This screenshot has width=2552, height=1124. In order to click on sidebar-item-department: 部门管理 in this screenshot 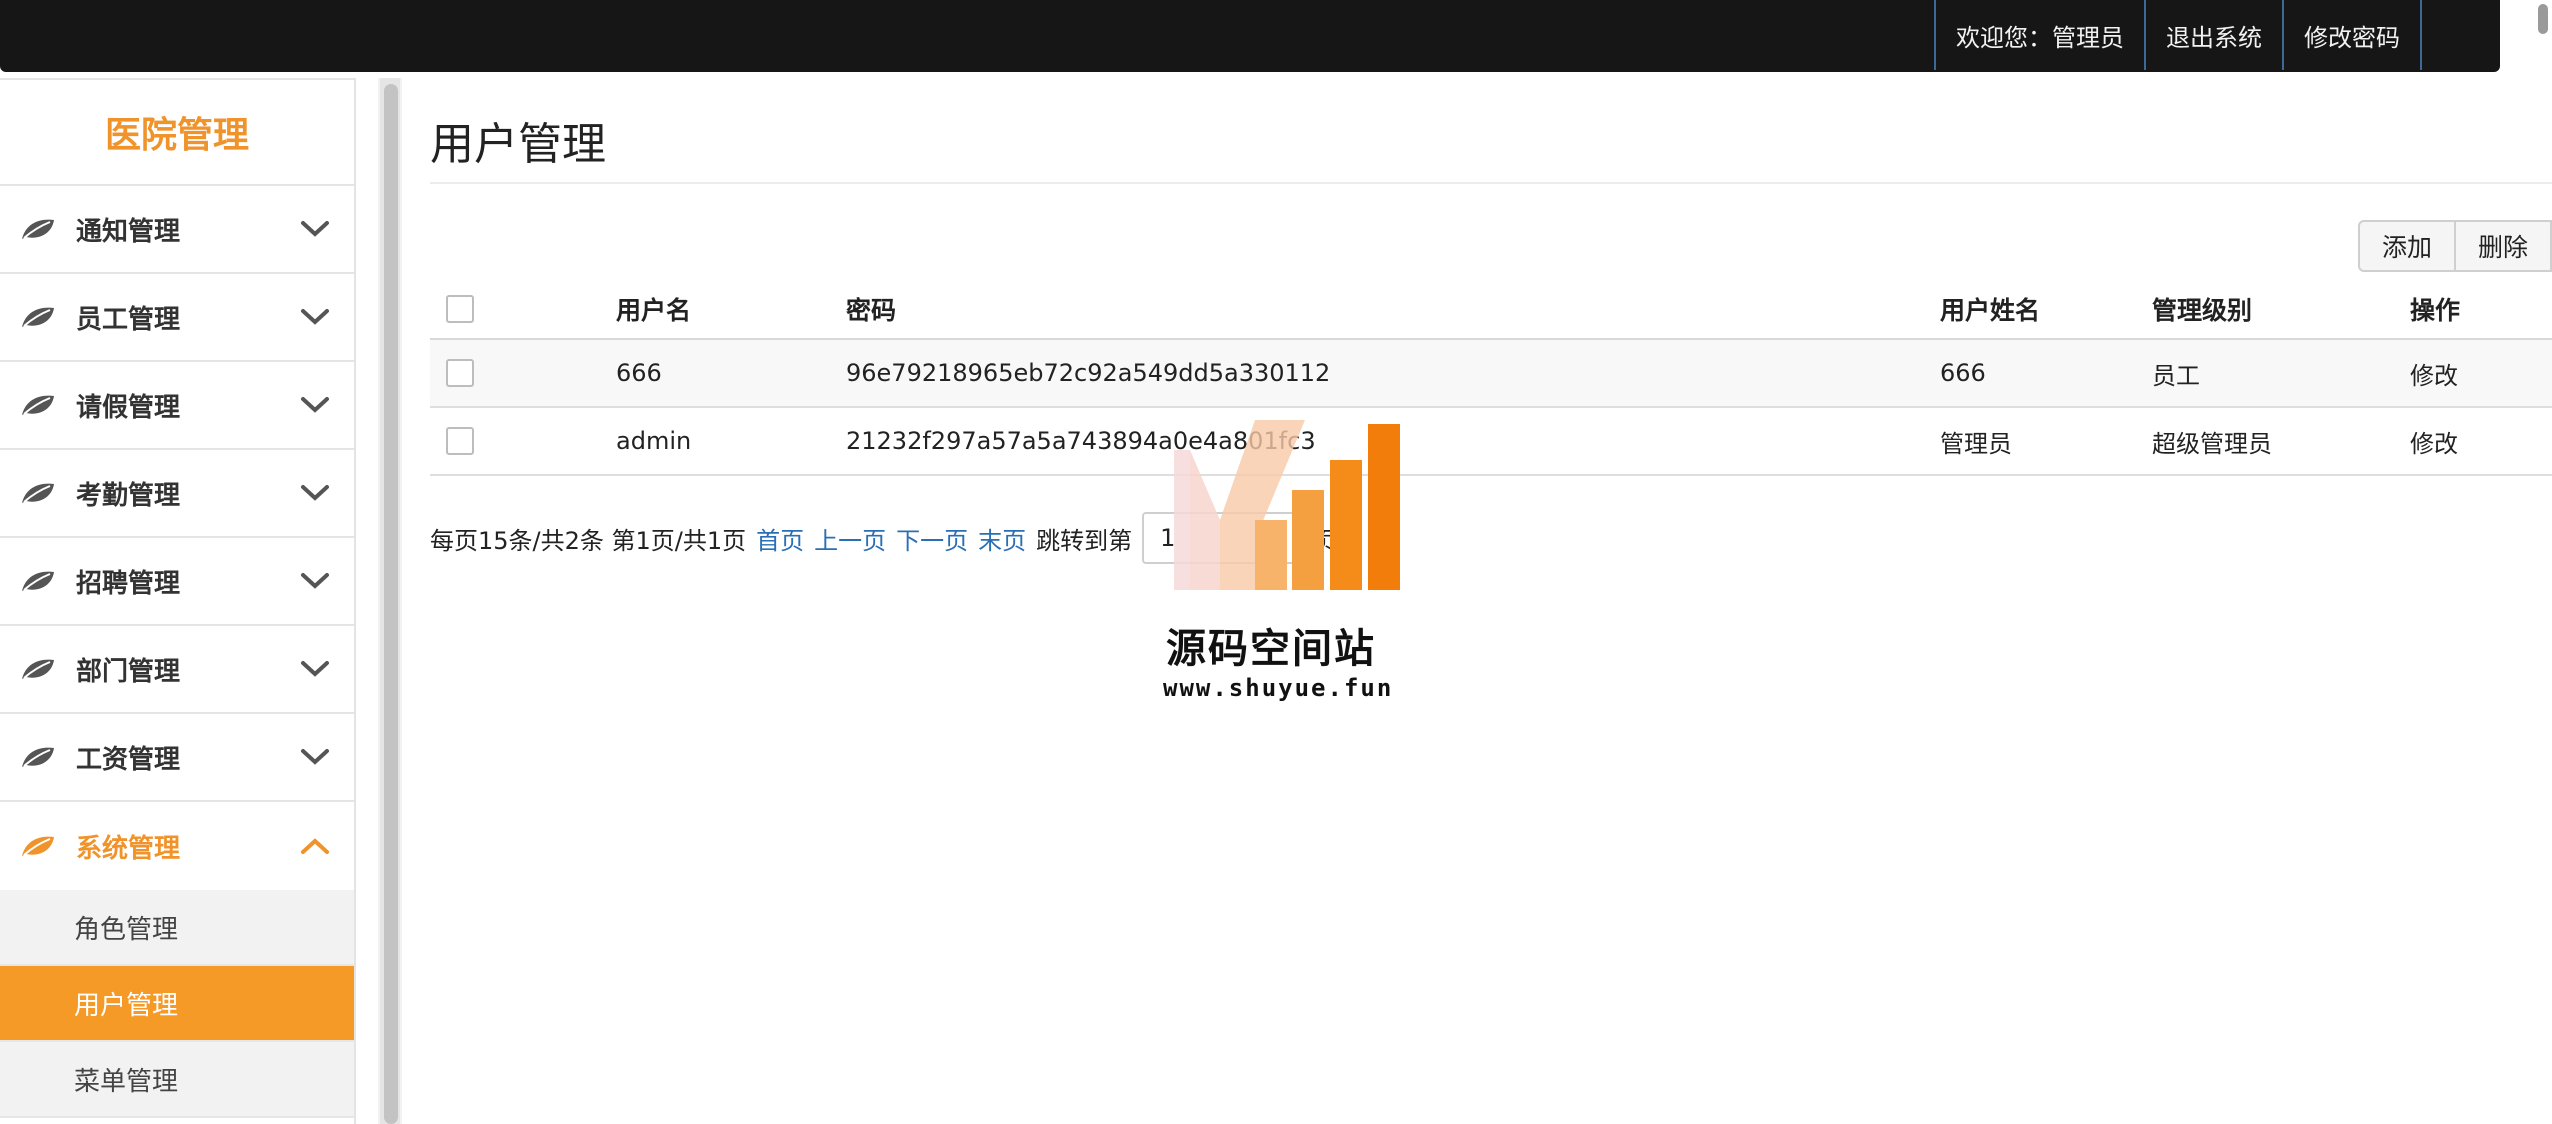, I will do `click(177, 670)`.